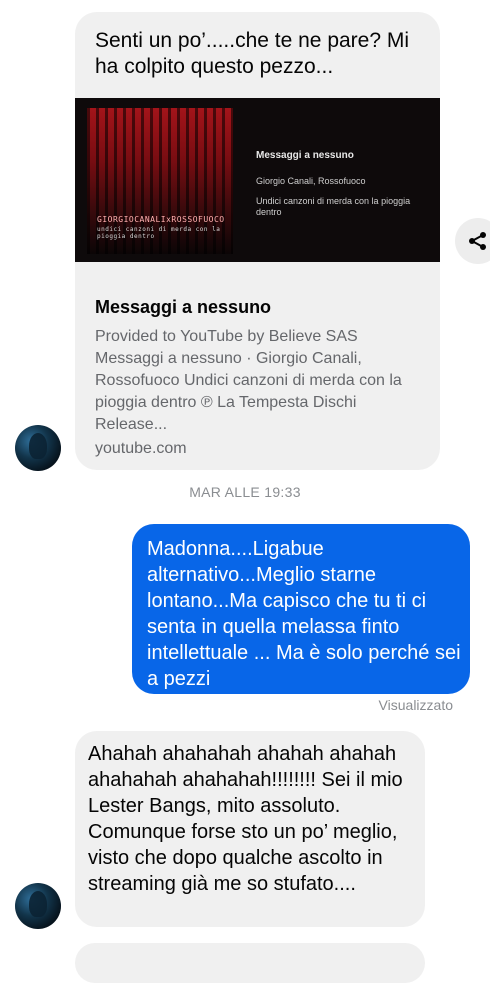  I want to click on share-button, so click(472, 241).